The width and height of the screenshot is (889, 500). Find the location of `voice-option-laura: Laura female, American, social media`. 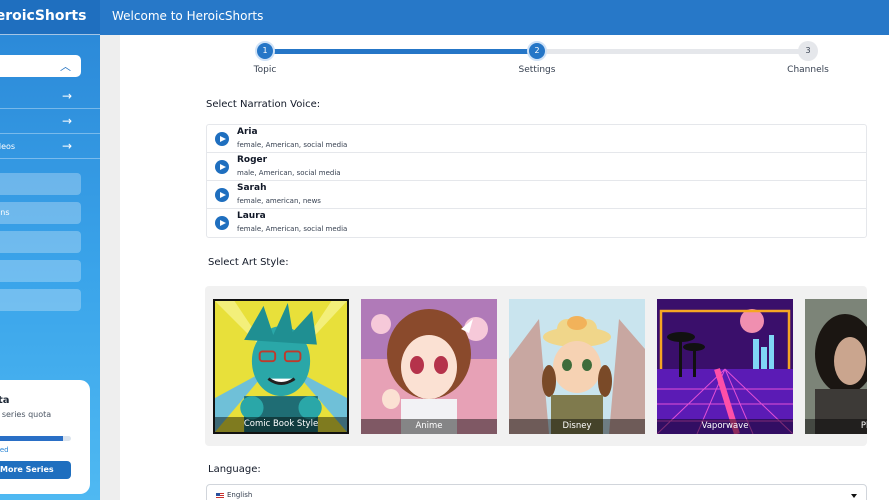

voice-option-laura: Laura female, American, social media is located at coordinates (536, 223).